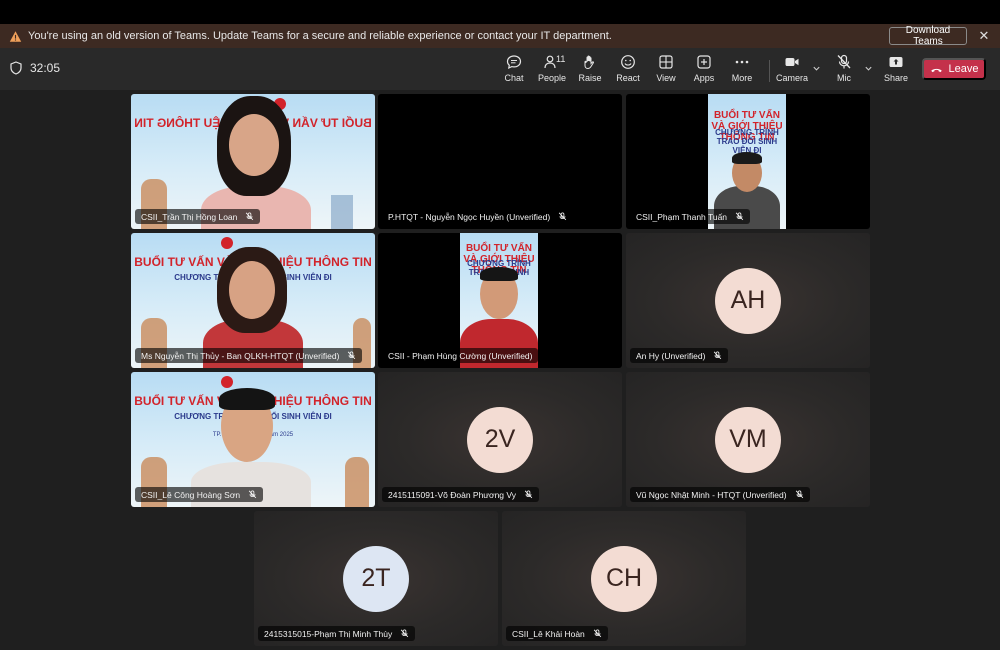 This screenshot has width=1000, height=650. I want to click on view-label: View, so click(666, 78).